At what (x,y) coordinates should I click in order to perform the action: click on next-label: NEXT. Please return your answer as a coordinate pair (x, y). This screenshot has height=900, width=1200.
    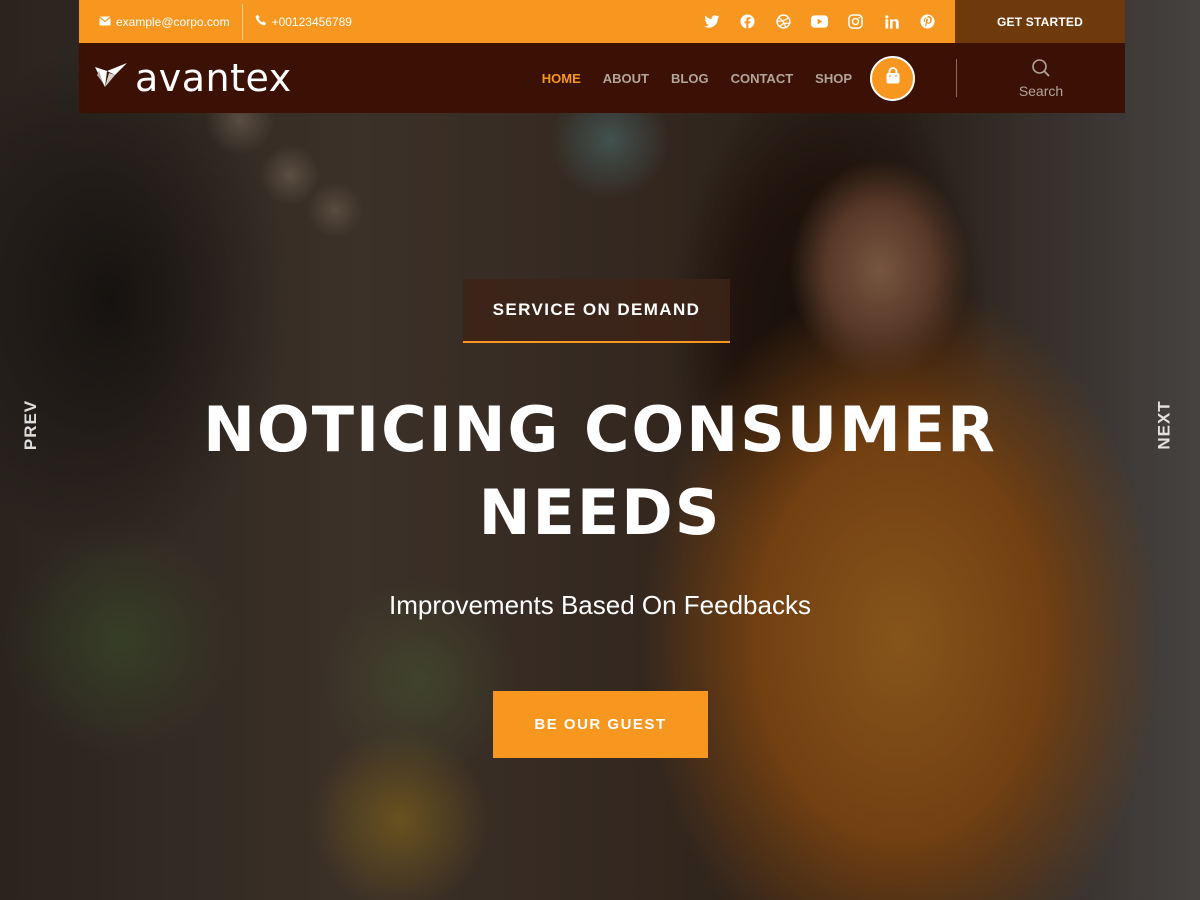
    Looking at the image, I should click on (1164, 425).